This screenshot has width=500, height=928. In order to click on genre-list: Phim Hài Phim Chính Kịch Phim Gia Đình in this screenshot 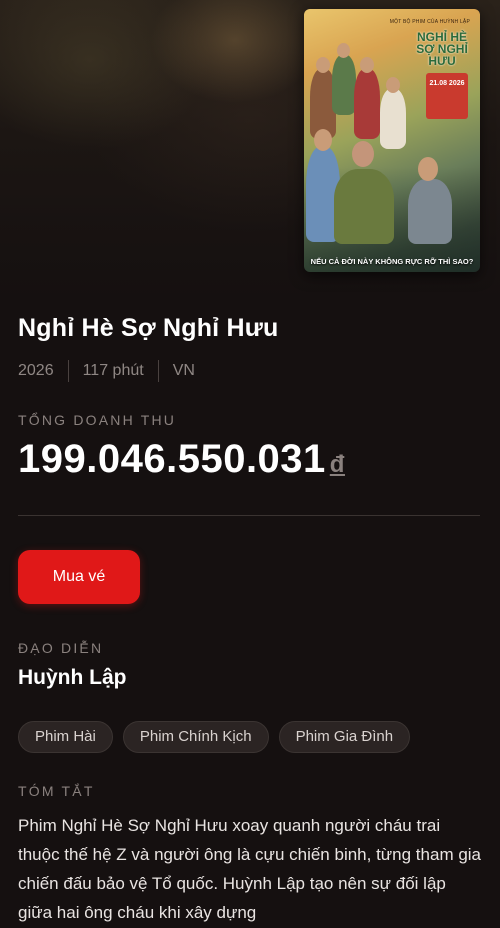, I will do `click(219, 737)`.